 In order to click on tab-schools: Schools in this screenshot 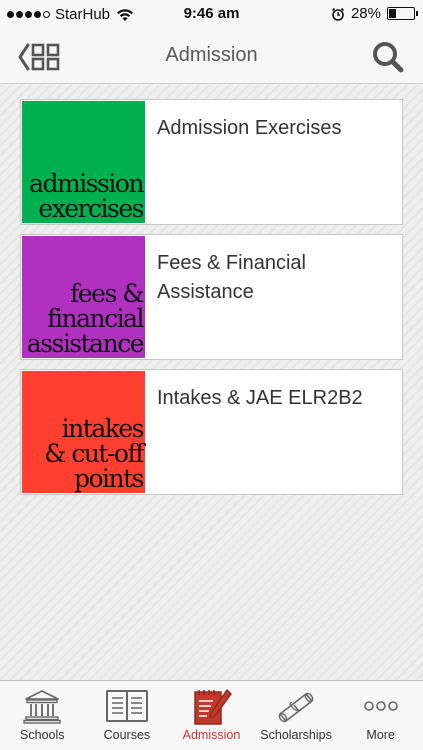, I will do `click(42, 715)`.